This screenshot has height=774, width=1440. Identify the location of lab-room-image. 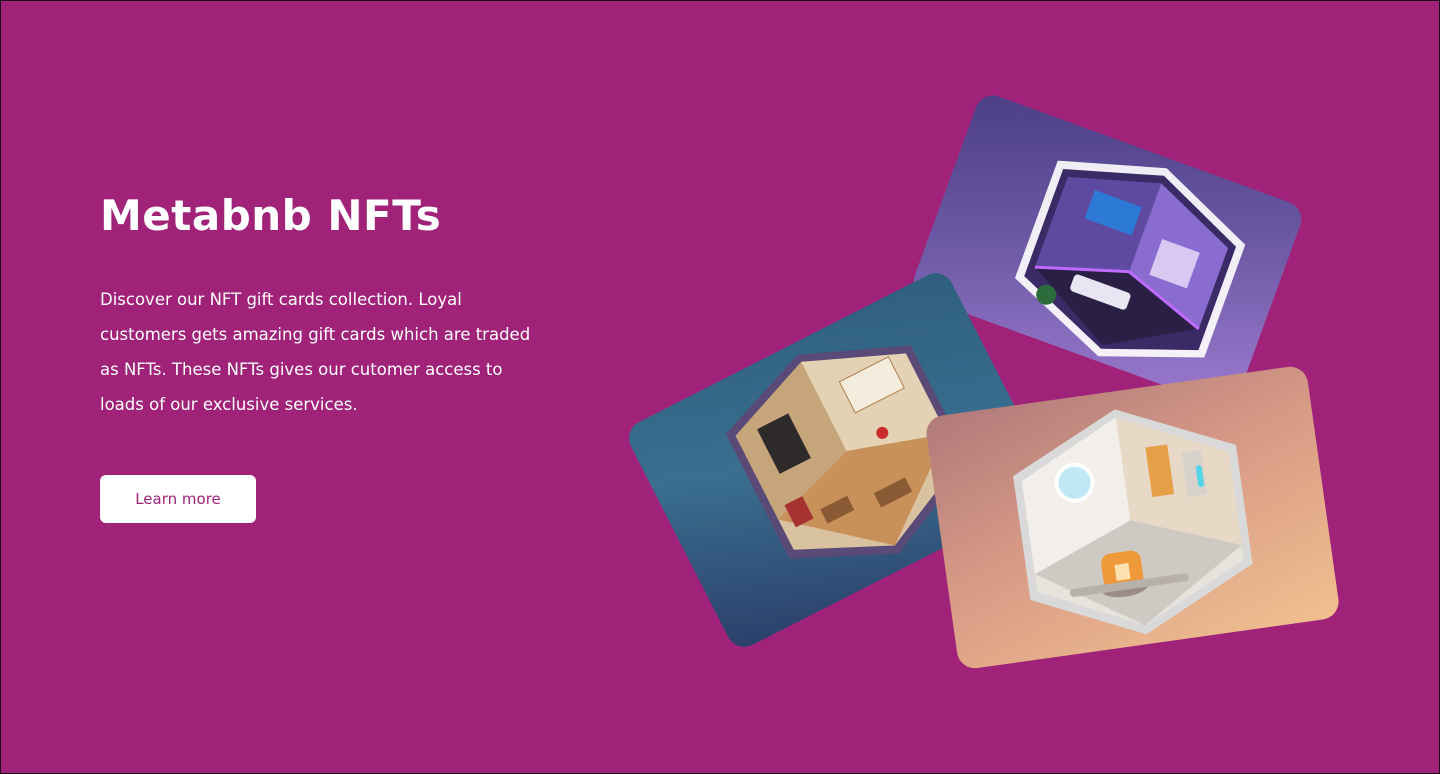
(1132, 517).